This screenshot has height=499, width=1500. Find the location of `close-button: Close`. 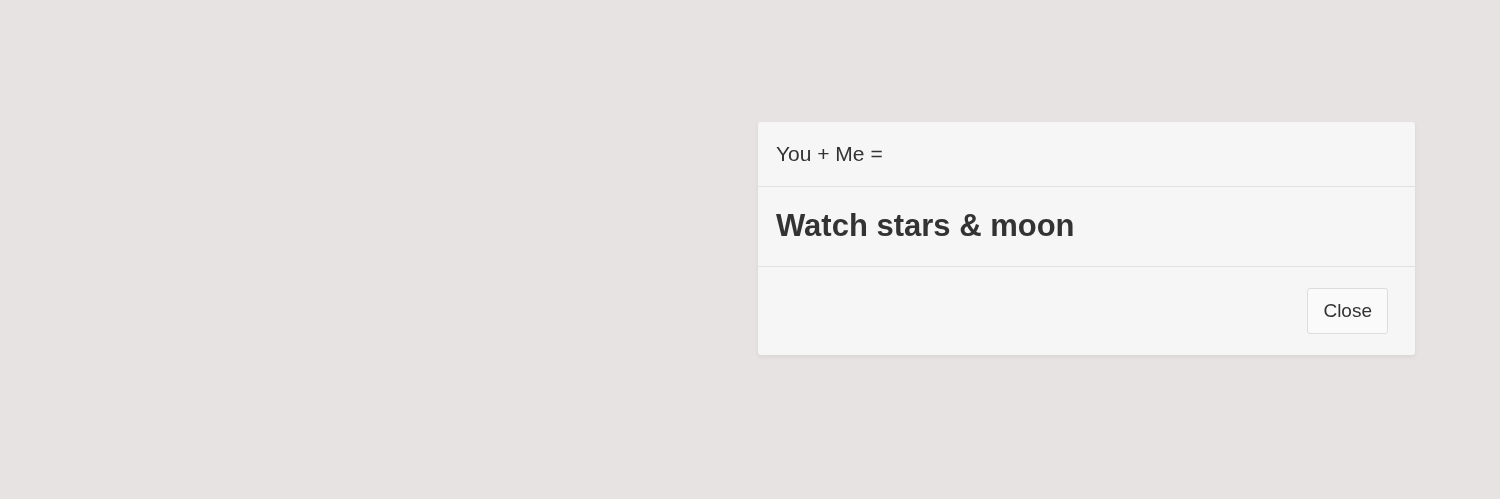

close-button: Close is located at coordinates (1347, 311).